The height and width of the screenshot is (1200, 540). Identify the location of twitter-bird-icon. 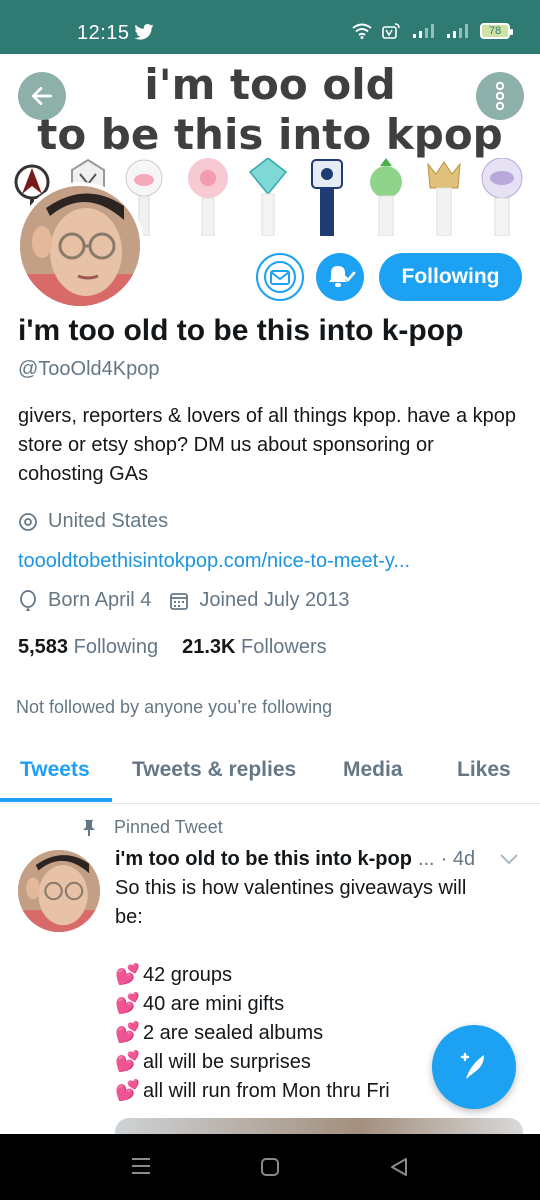
(144, 32).